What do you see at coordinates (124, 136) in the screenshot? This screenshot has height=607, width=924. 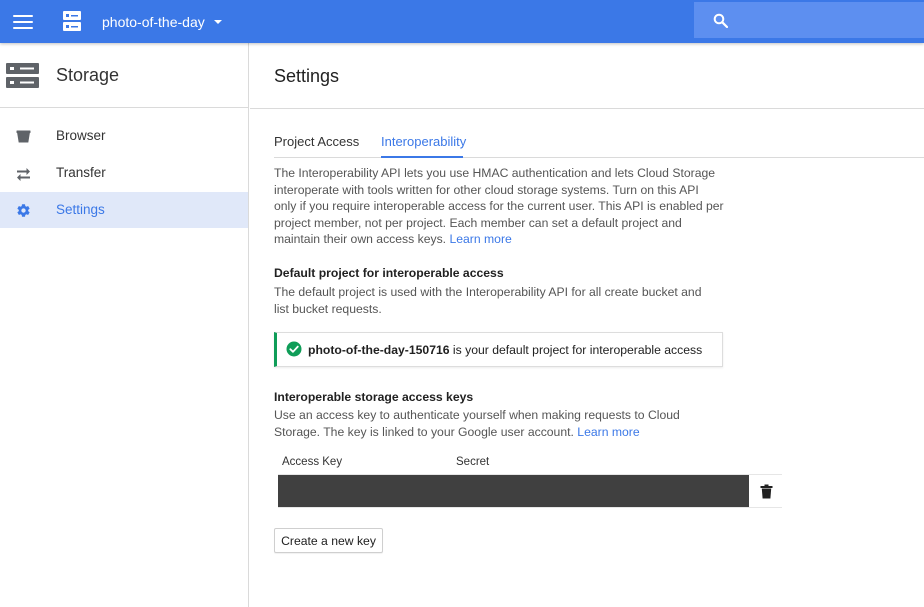 I see `sidebar-item-browser: Browser` at bounding box center [124, 136].